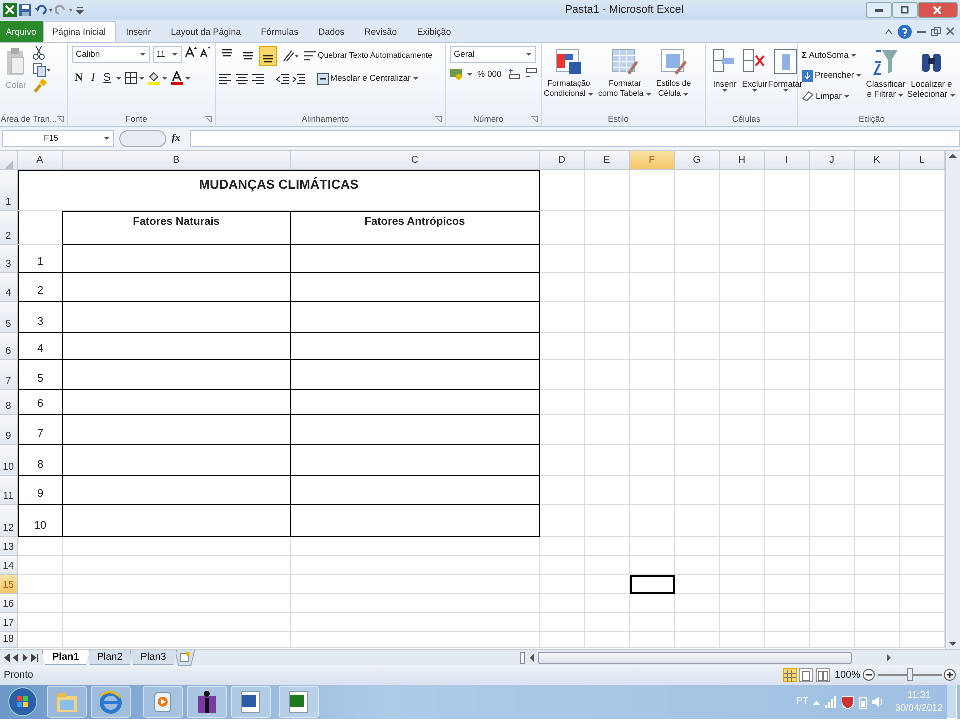 Image resolution: width=960 pixels, height=720 pixels. I want to click on ribbon-tab: Exibição, so click(434, 31).